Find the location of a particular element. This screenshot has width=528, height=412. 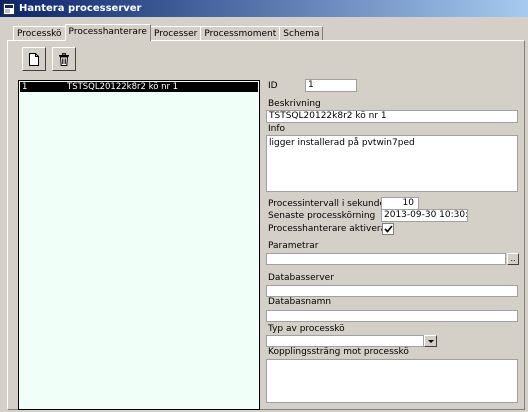

koppling-field is located at coordinates (392, 381).